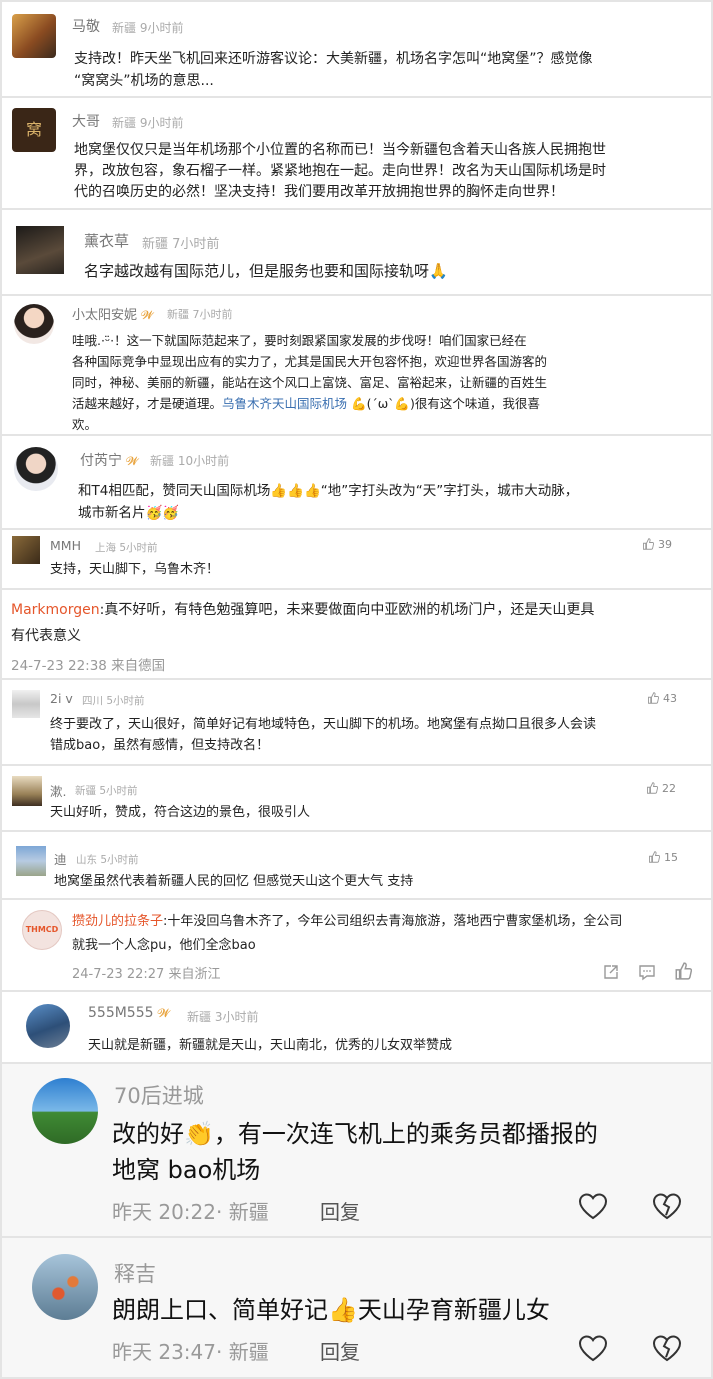  What do you see at coordinates (65, 545) in the screenshot?
I see `commenter-name: MMH` at bounding box center [65, 545].